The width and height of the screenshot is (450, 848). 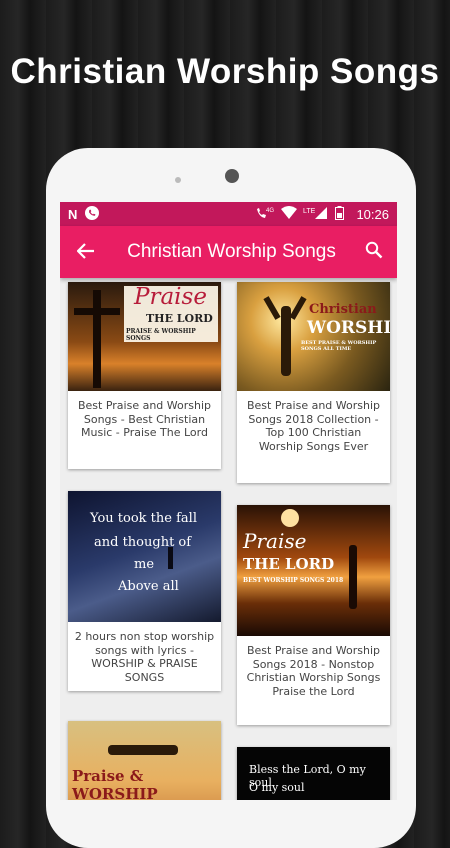 What do you see at coordinates (97, 339) in the screenshot?
I see `cross-image` at bounding box center [97, 339].